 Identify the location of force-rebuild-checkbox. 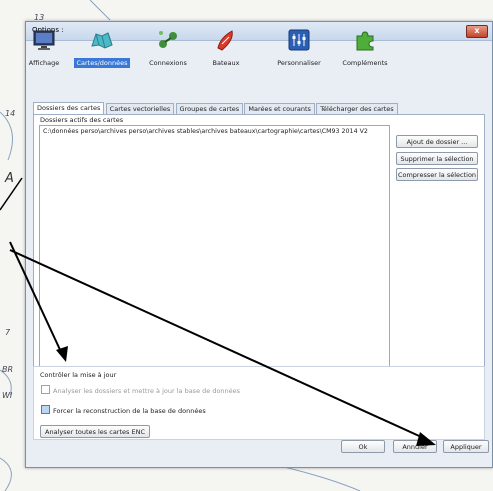
(45, 409).